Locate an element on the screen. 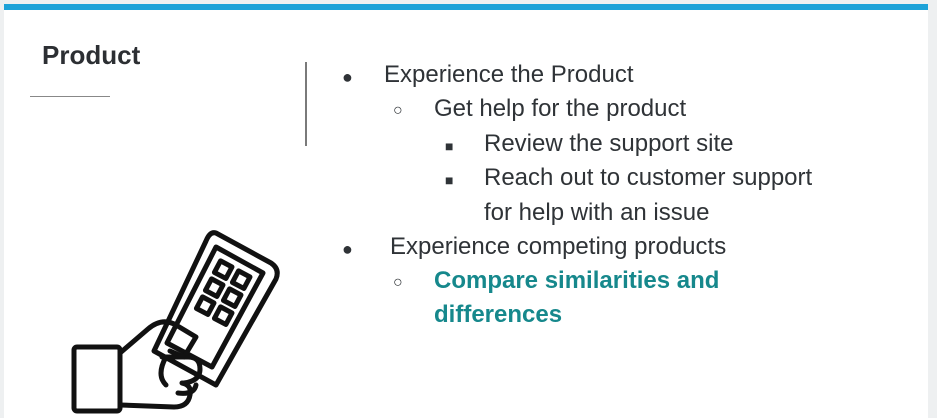 This screenshot has width=937, height=418. list-item: Experience competing products is located at coordinates (558, 246).